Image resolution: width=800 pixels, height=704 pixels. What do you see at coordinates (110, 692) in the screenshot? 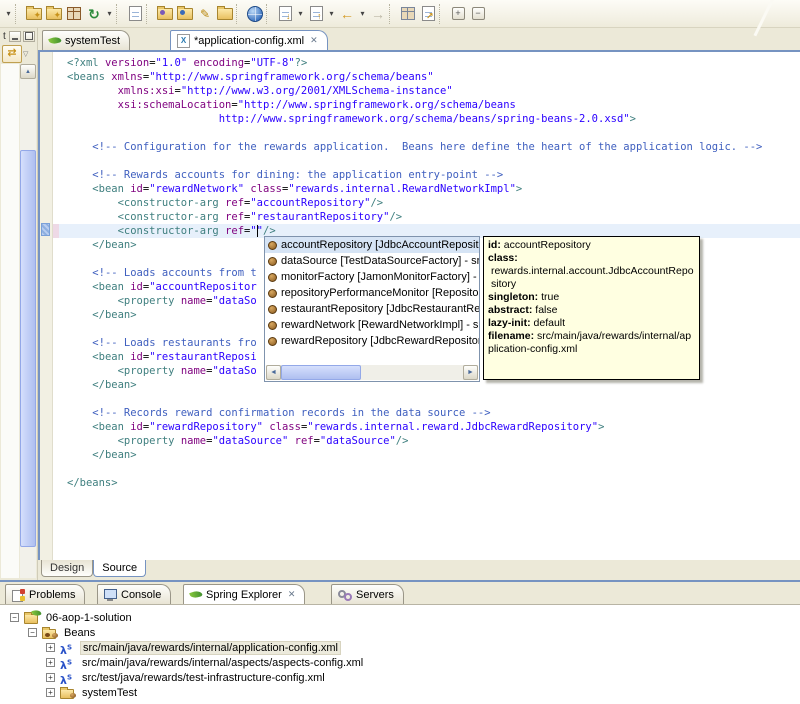
I see `tree-item-label: systemTest` at bounding box center [110, 692].